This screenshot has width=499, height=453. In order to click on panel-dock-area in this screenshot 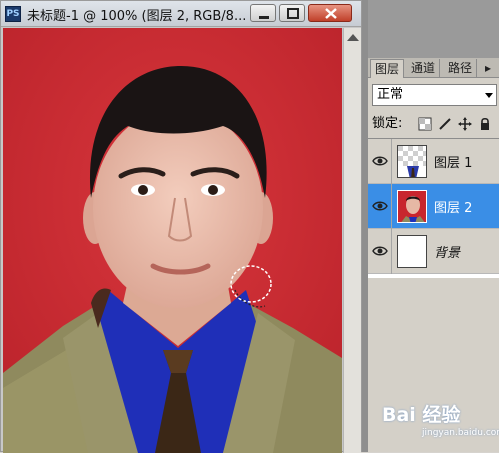, I will do `click(433, 29)`.